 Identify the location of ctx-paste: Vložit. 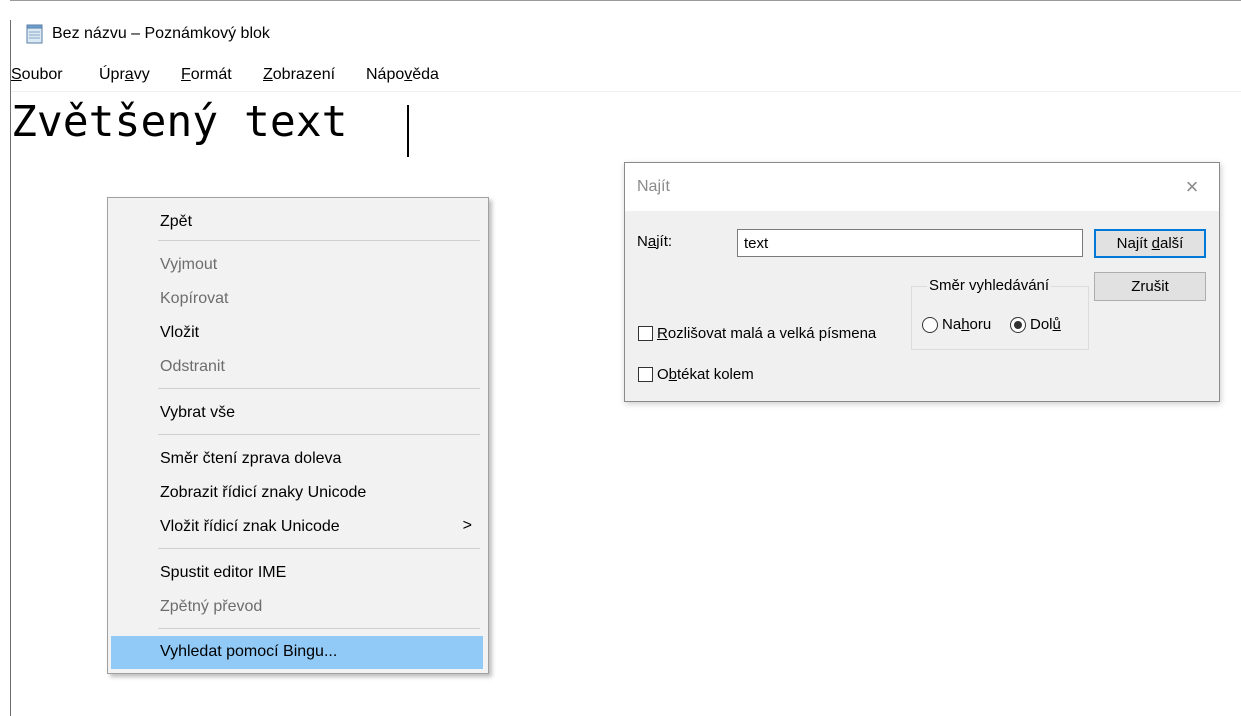
(297, 333).